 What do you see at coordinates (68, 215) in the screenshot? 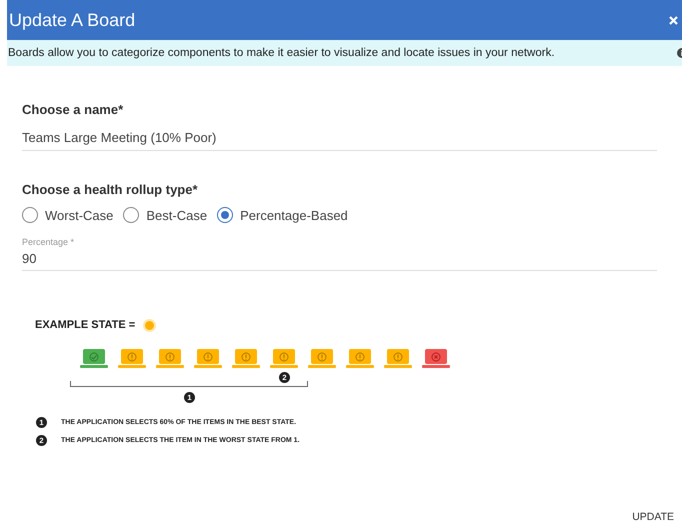
I see `radio-option: Worst-Case` at bounding box center [68, 215].